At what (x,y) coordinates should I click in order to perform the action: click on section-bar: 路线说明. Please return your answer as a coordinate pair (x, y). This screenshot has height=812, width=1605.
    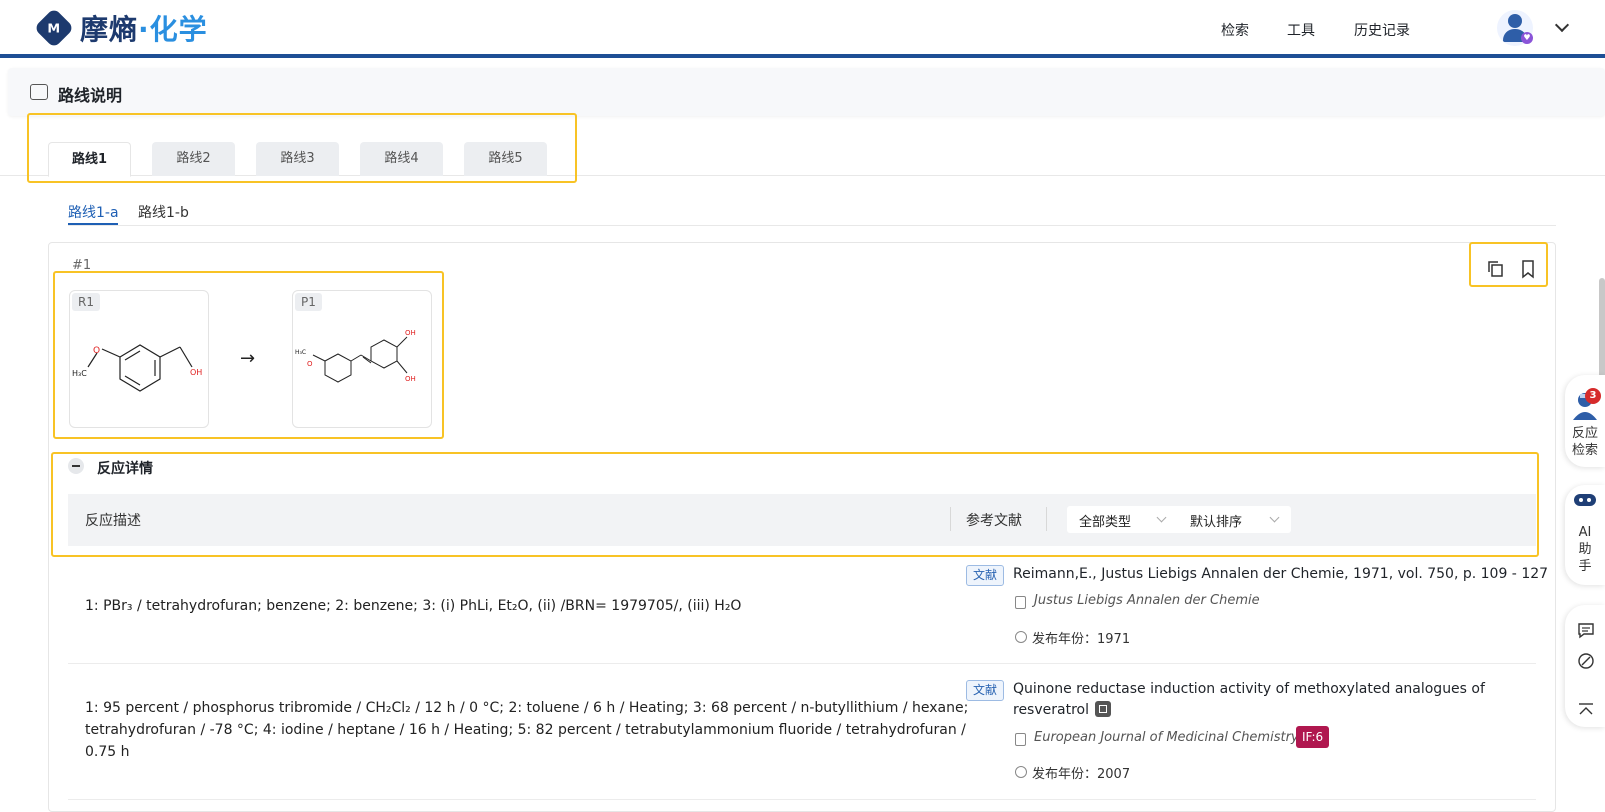
    Looking at the image, I should click on (806, 92).